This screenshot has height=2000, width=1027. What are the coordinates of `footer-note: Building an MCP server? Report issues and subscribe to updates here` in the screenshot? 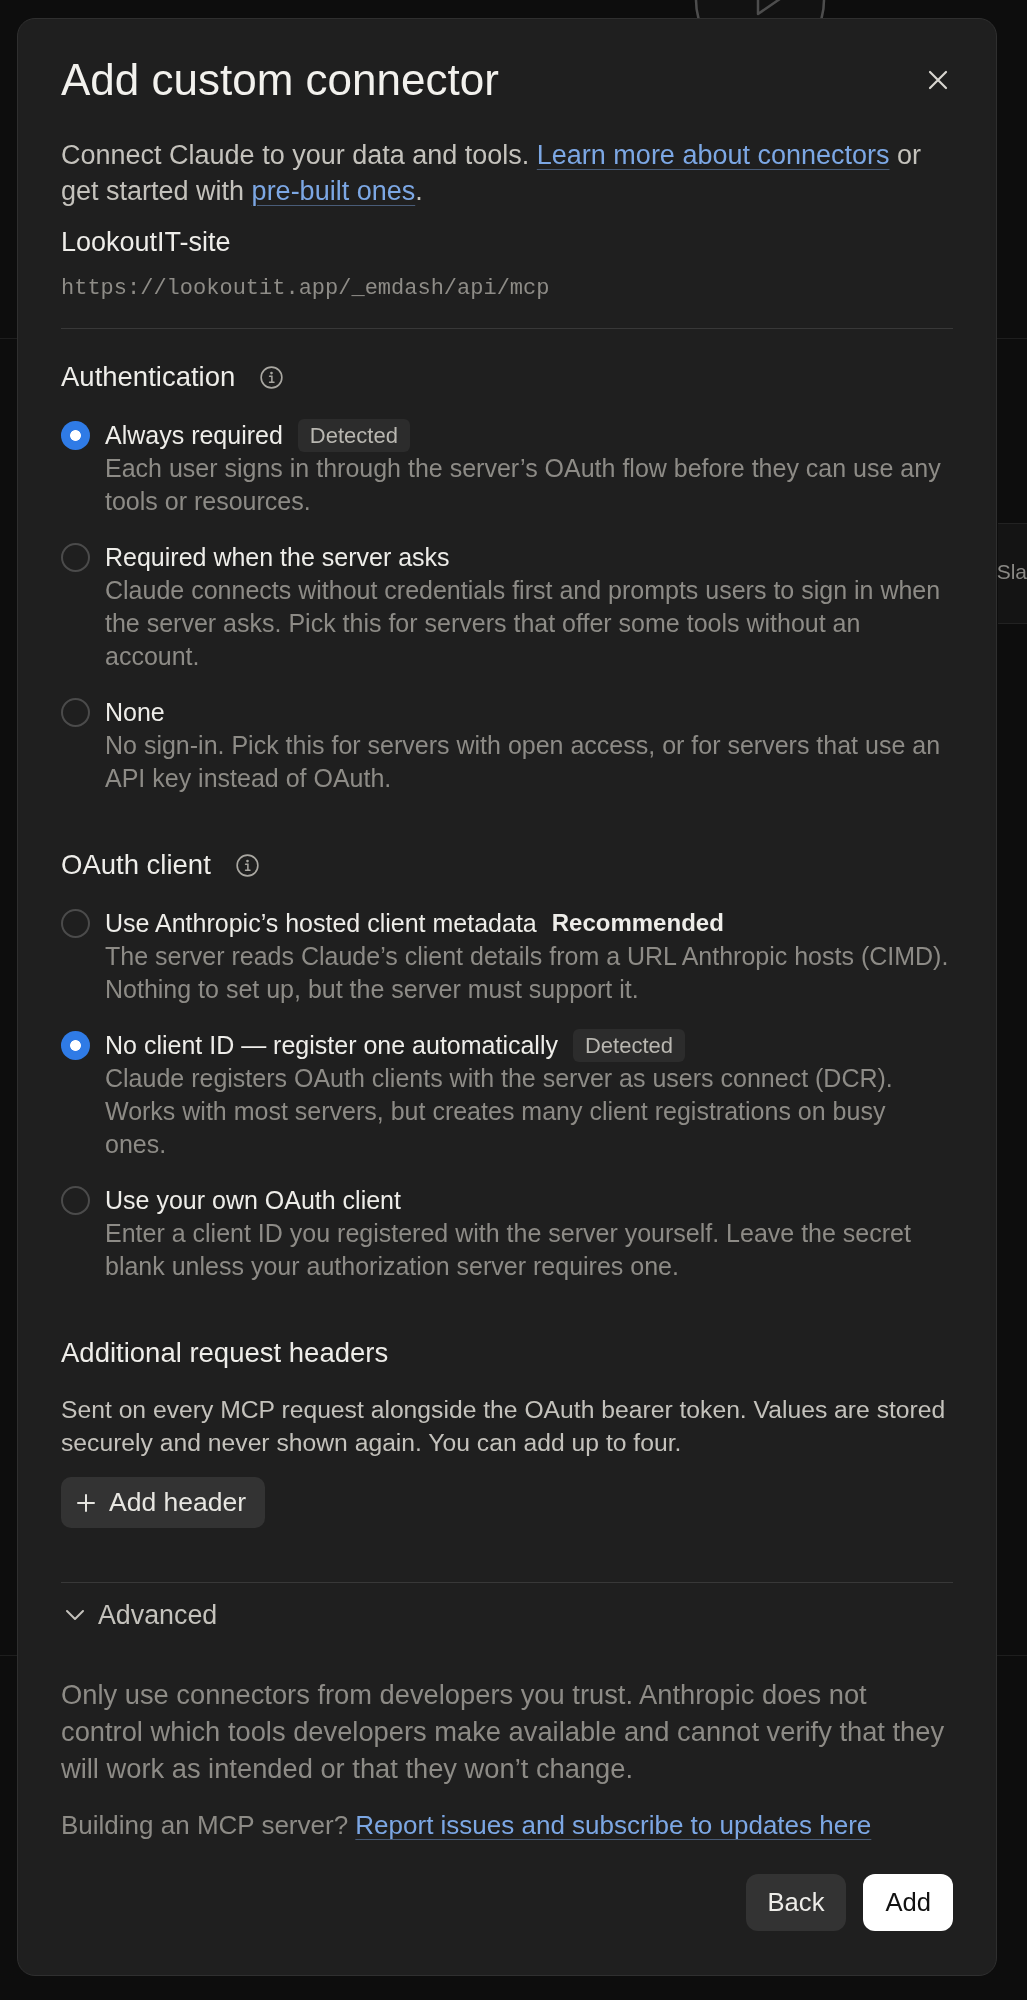 It's located at (467, 1825).